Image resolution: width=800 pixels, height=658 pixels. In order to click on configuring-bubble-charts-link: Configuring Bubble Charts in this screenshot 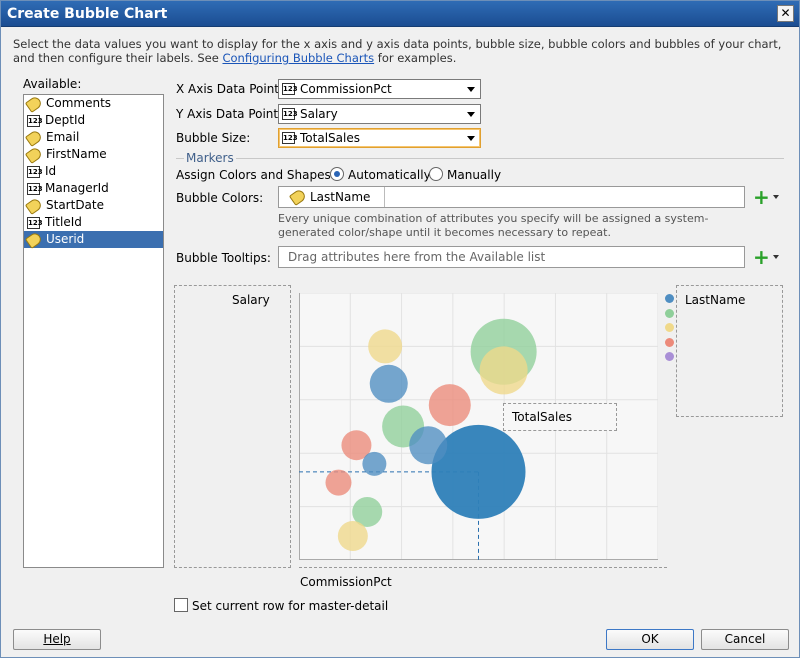, I will do `click(298, 58)`.